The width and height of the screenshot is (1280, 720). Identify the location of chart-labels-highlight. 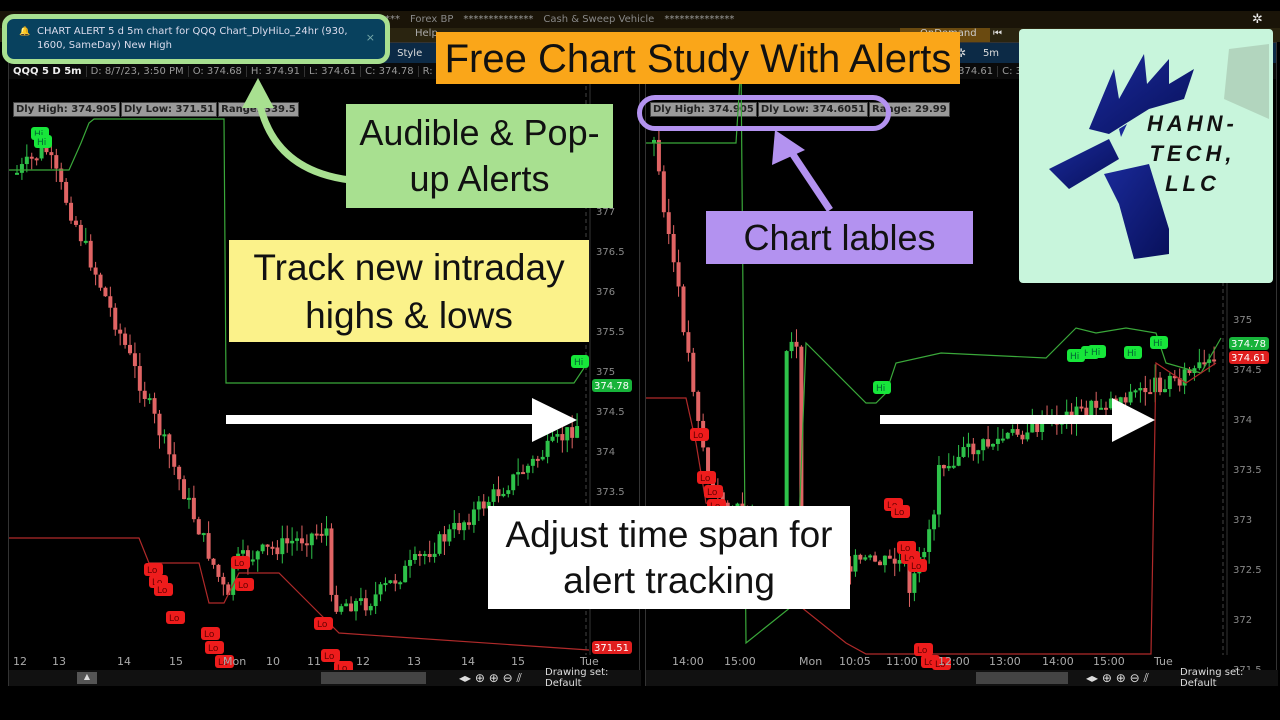
(764, 113).